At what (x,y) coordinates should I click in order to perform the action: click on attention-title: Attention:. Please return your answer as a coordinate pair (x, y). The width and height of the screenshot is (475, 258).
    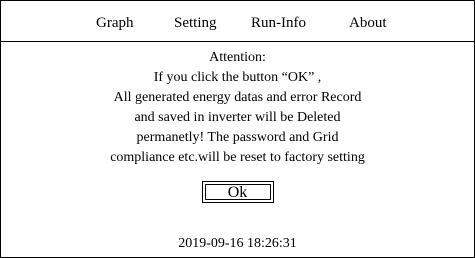
    Looking at the image, I should click on (237, 57).